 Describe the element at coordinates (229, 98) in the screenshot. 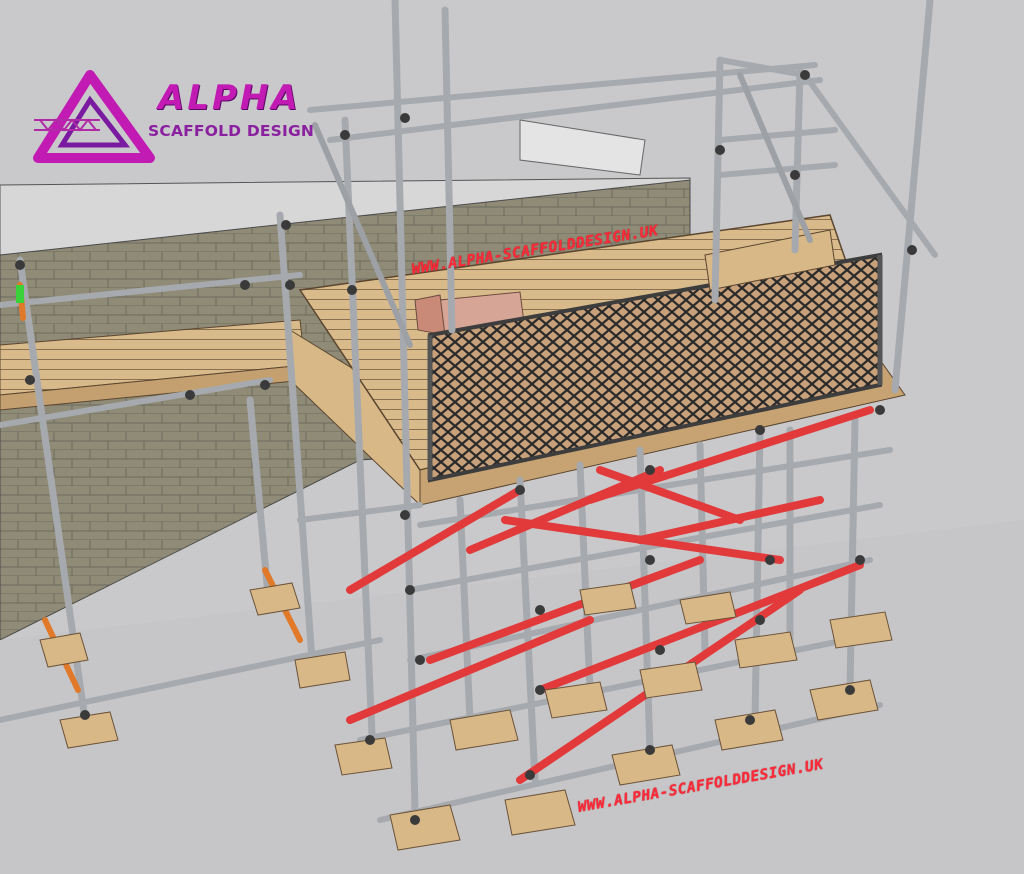

I see `logo-title: ALPHA` at that location.